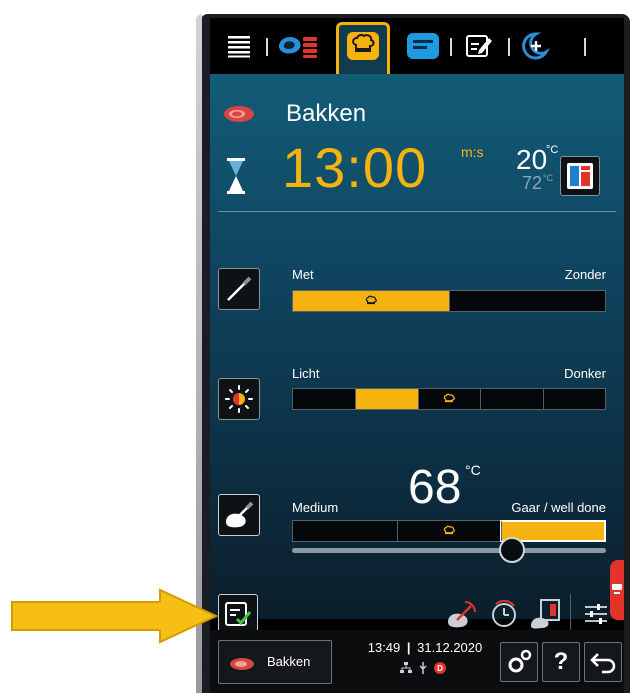  Describe the element at coordinates (115, 616) in the screenshot. I see `callout-arrow-icon` at that location.